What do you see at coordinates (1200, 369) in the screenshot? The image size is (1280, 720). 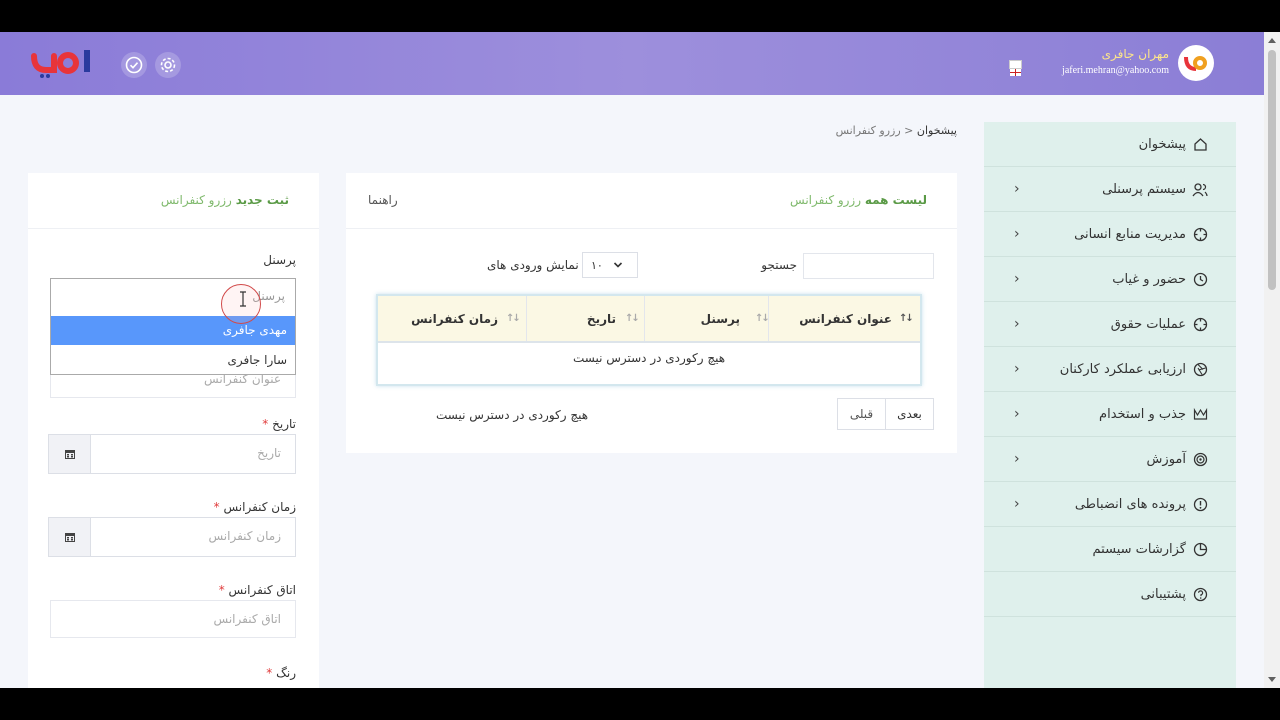 I see `aperture-icon` at bounding box center [1200, 369].